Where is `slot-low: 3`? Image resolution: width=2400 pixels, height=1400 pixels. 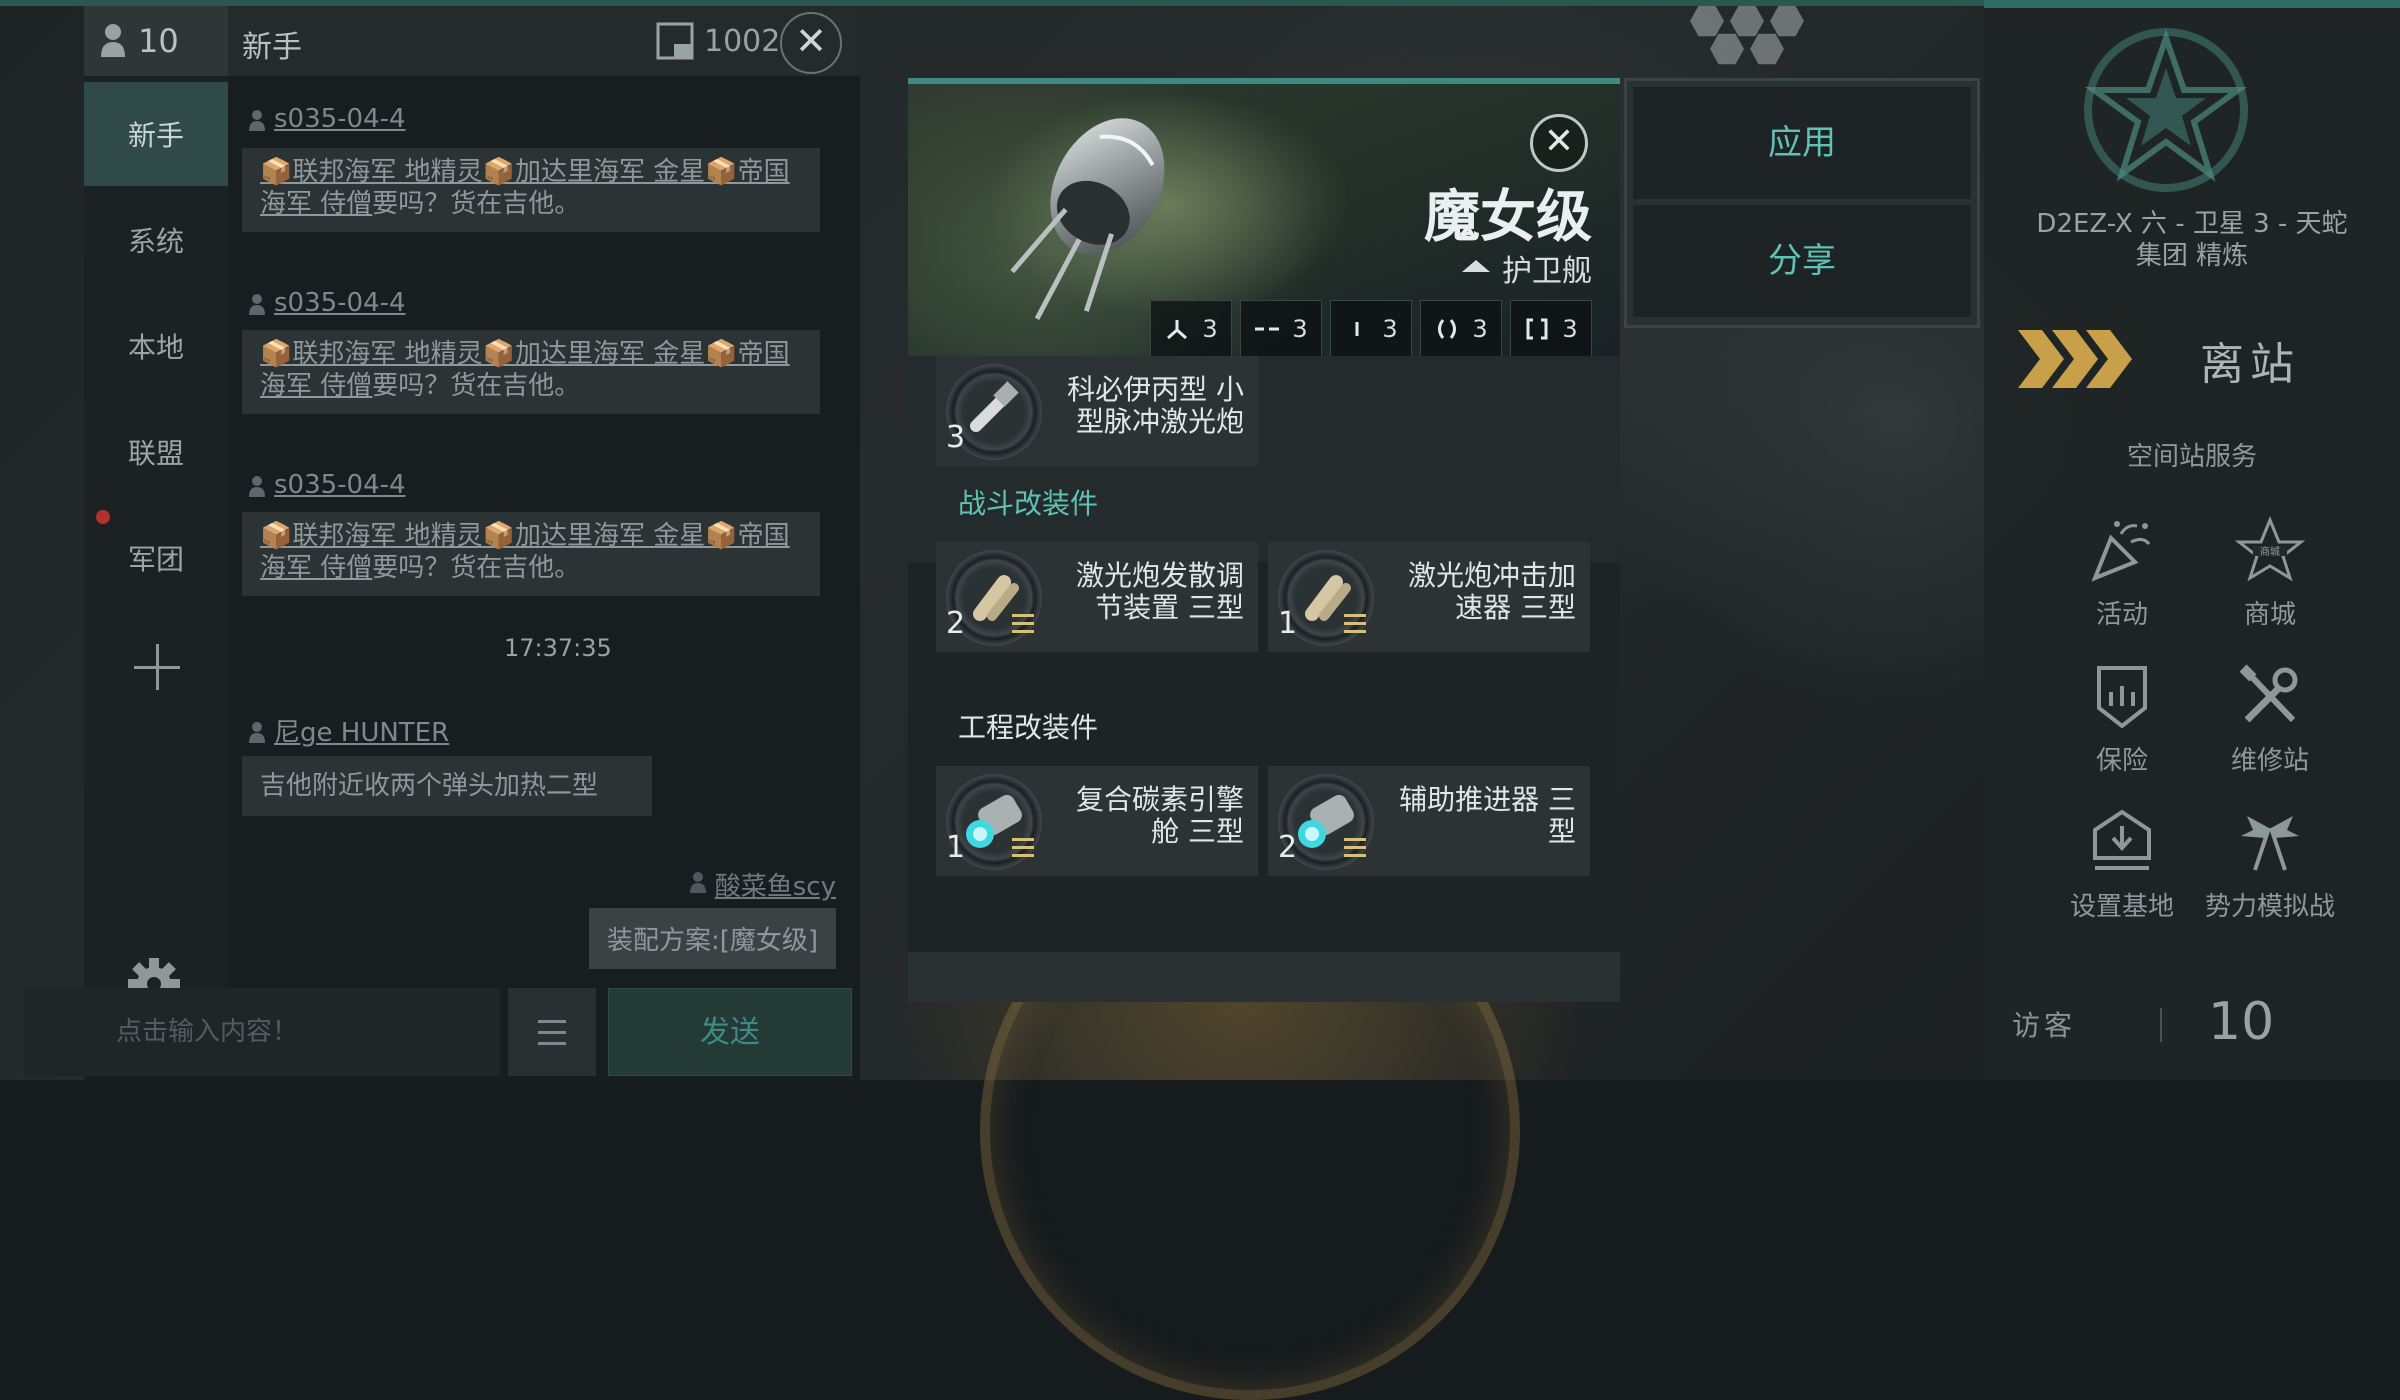
slot-low: 3 is located at coordinates (1461, 328).